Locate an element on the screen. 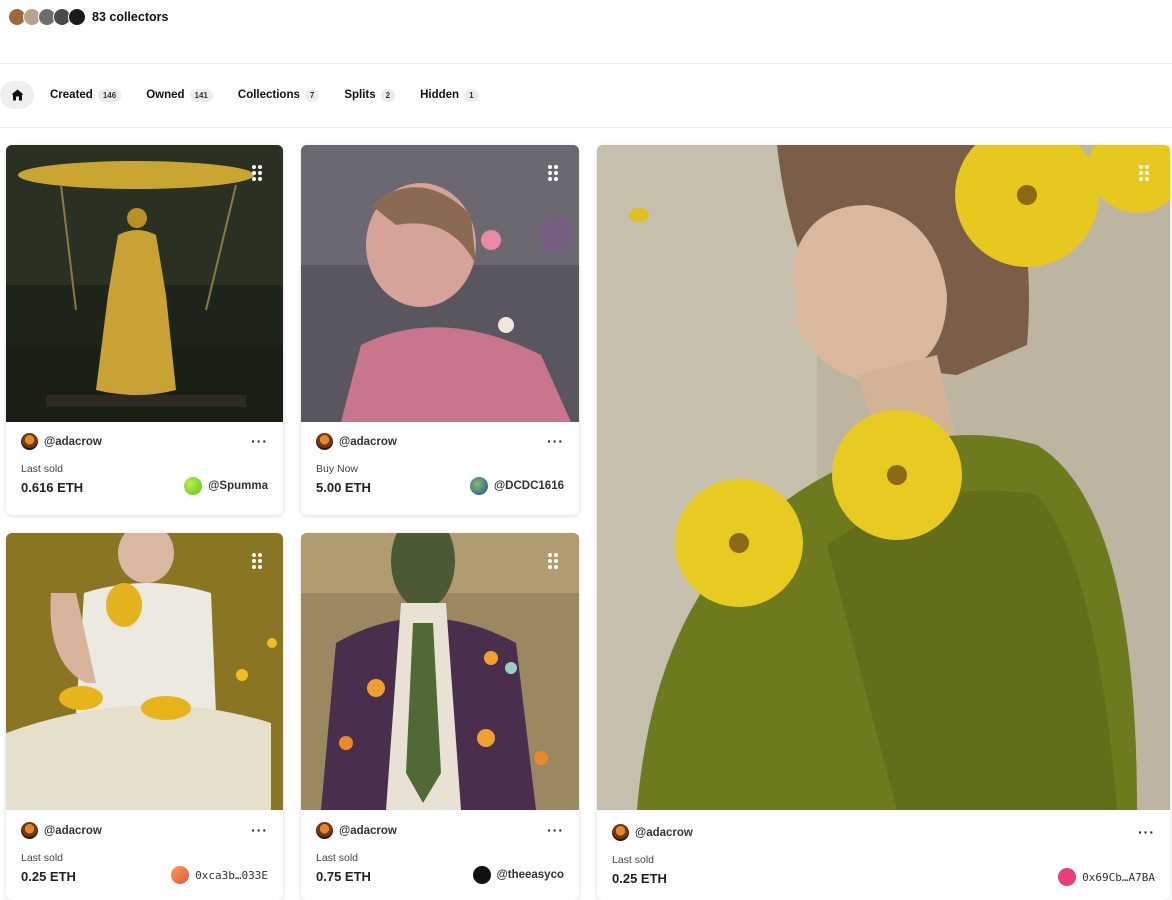  home-icon is located at coordinates (17, 95).